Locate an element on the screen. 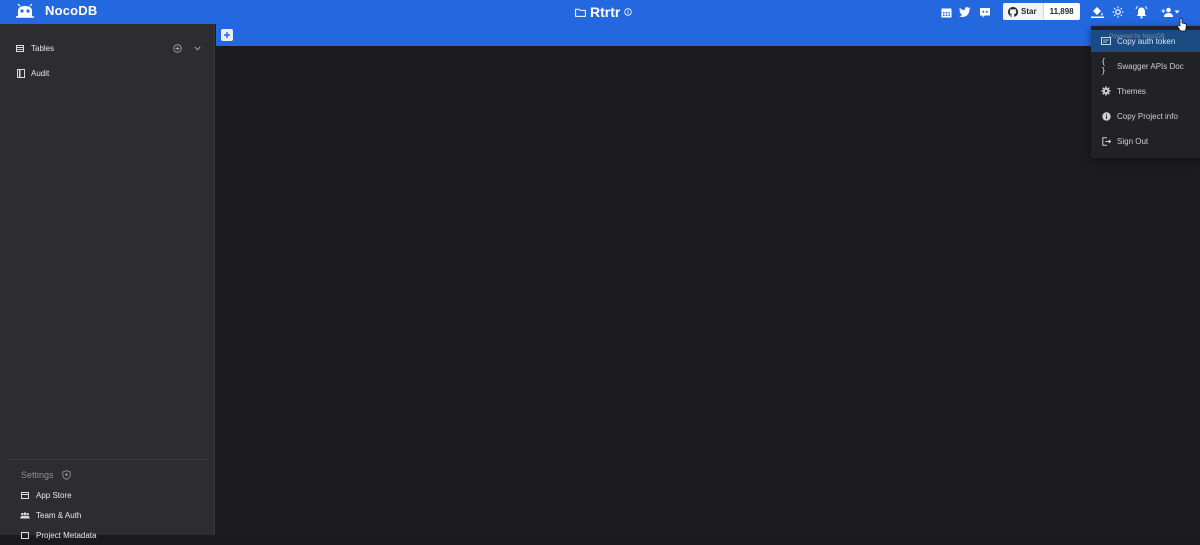 The image size is (1200, 545). github-star-button: Star 11,898 is located at coordinates (1041, 11).